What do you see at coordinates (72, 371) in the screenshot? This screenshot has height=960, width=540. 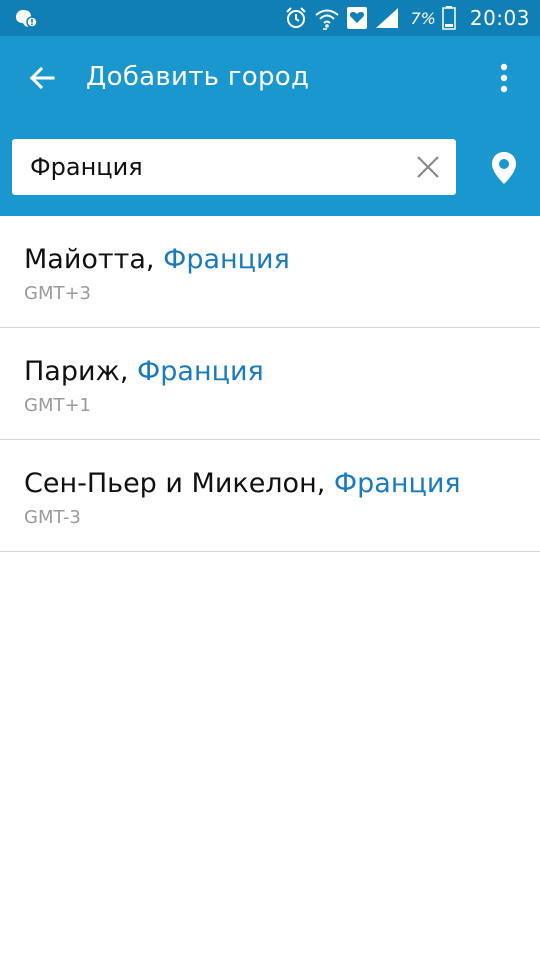 I see `city-name: Париж` at bounding box center [72, 371].